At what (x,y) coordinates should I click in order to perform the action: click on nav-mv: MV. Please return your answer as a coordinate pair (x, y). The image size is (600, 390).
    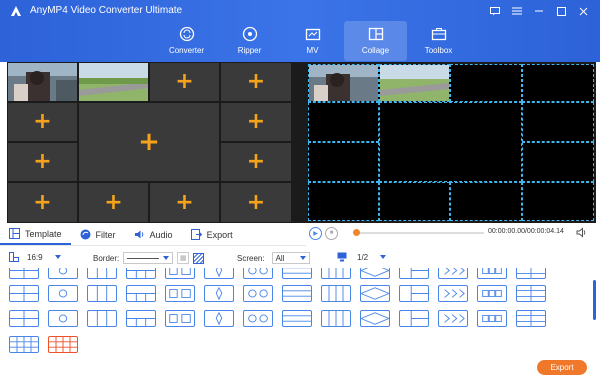
    Looking at the image, I should click on (312, 41).